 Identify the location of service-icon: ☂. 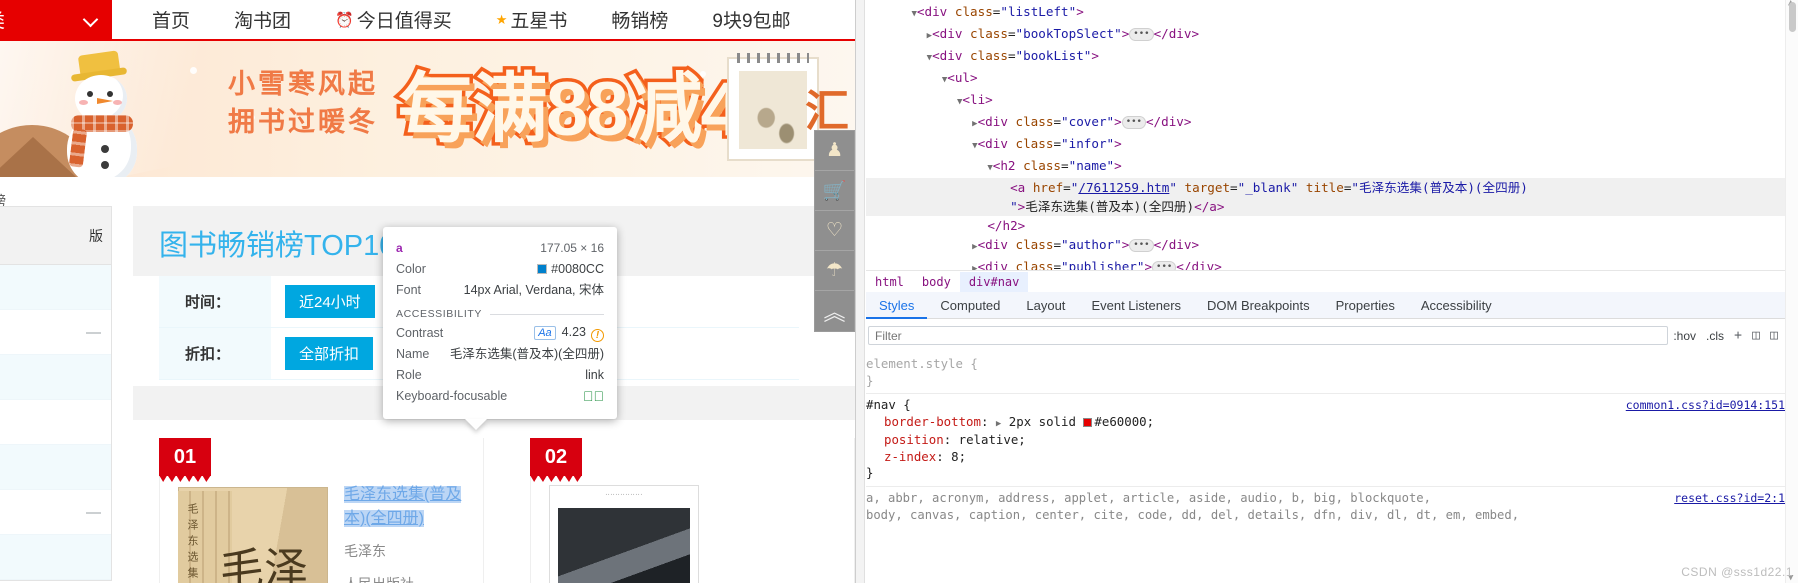
(834, 271).